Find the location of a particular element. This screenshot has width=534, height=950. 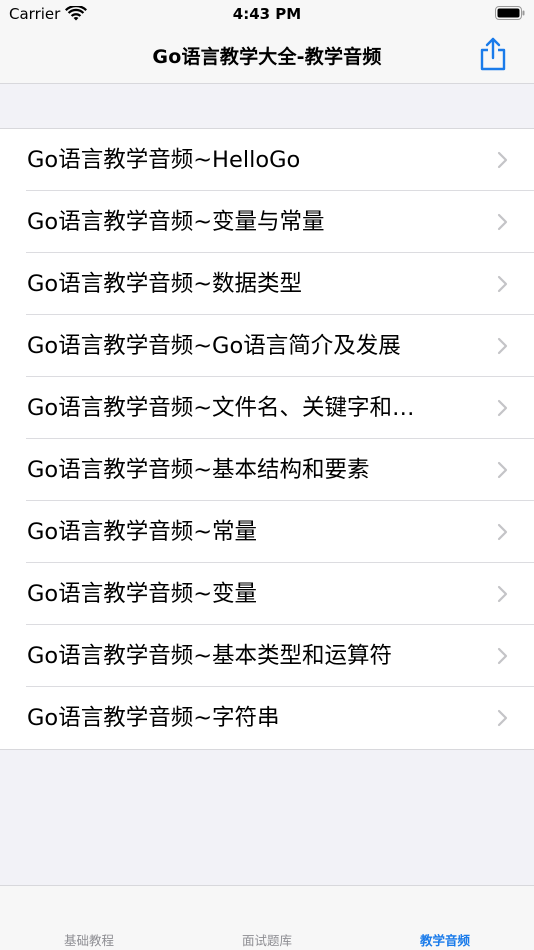

list-item-label: Go语言教学音频~变量与常量 is located at coordinates (176, 222).